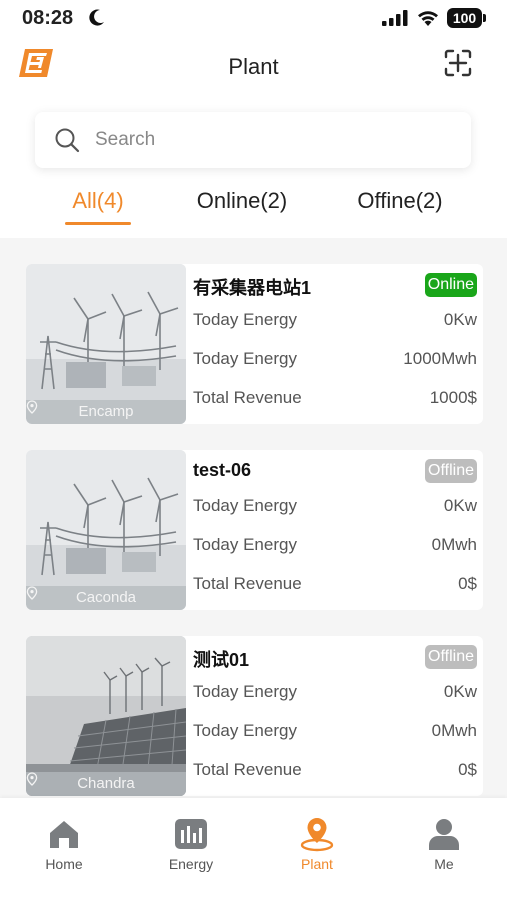  Describe the element at coordinates (64, 834) in the screenshot. I see `home-icon` at that location.